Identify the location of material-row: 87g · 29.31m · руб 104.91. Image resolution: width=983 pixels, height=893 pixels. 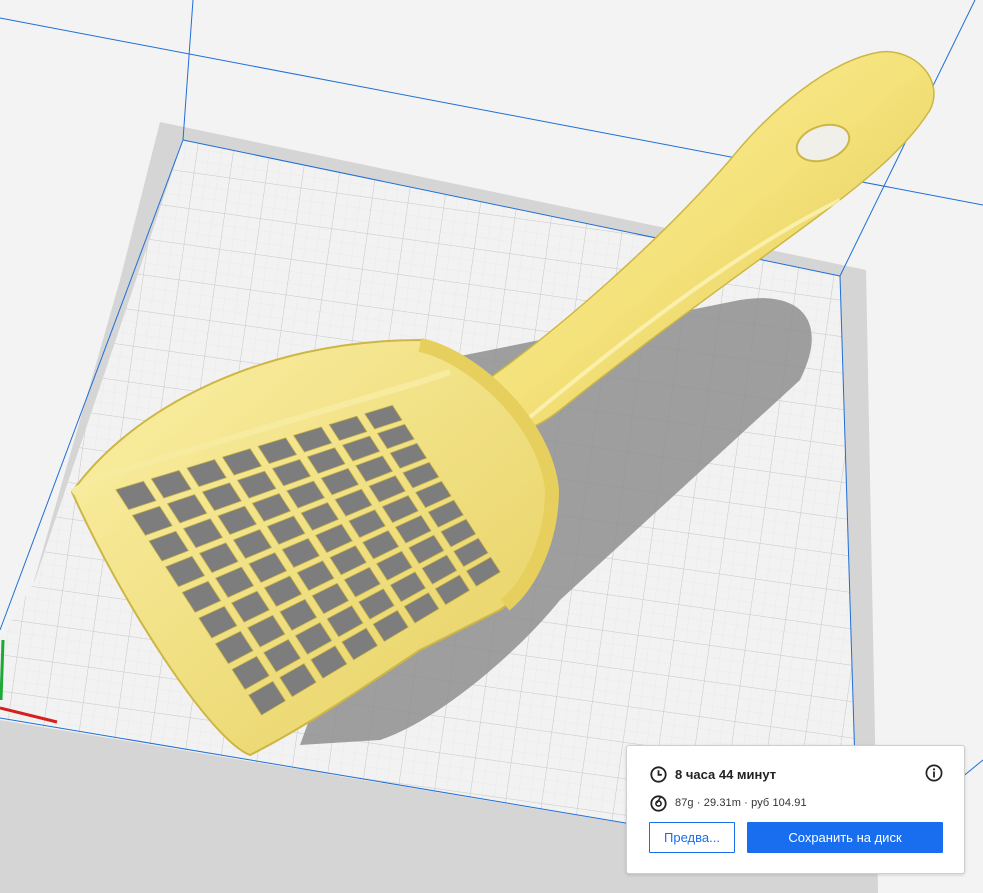
(728, 803).